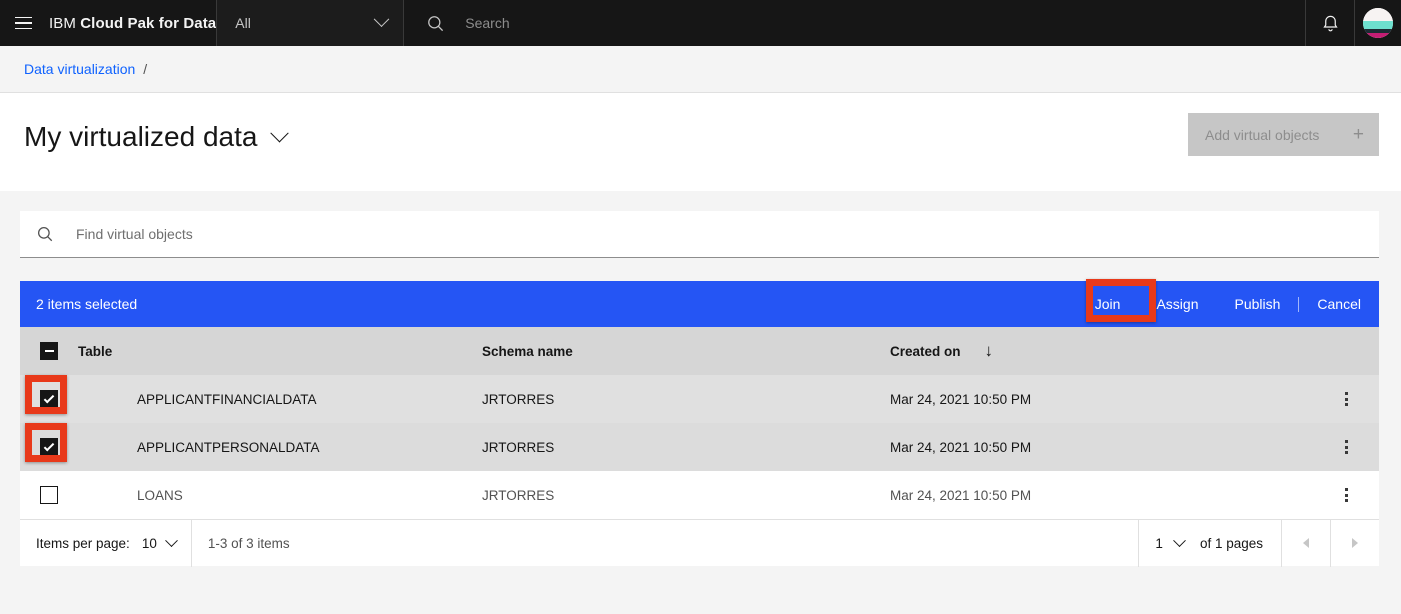  Describe the element at coordinates (527, 351) in the screenshot. I see `column-header-schema-name-label: Schema name` at that location.